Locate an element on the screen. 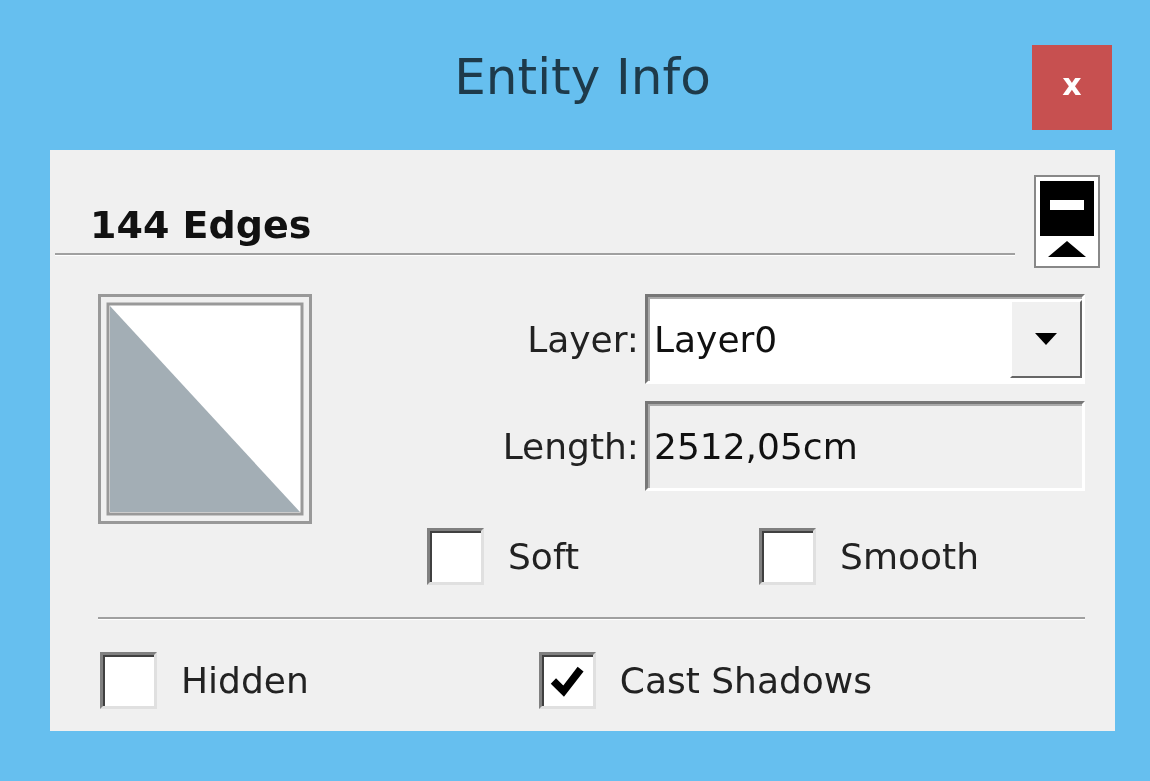 This screenshot has width=1150, height=781. checkbox: Cast Shadows is located at coordinates (705, 680).